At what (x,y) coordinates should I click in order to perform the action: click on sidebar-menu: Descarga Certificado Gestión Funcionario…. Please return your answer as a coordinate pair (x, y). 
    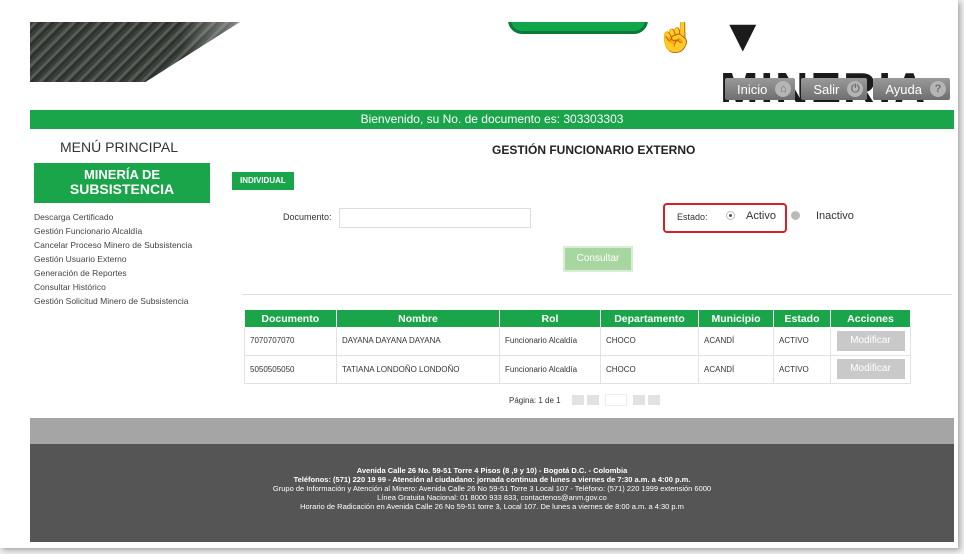
    Looking at the image, I should click on (113, 259).